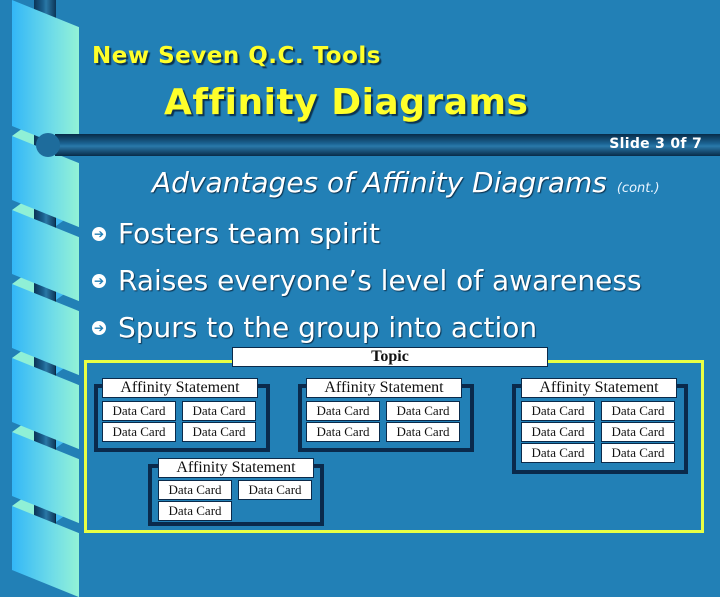 This screenshot has width=720, height=597. Describe the element at coordinates (249, 233) in the screenshot. I see `bullet-text: Fosters team spirit` at that location.